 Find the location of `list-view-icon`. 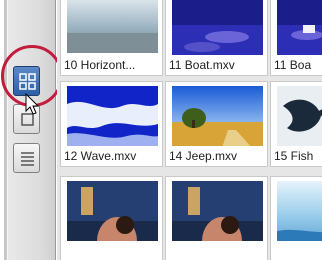

list-view-icon is located at coordinates (27, 159).